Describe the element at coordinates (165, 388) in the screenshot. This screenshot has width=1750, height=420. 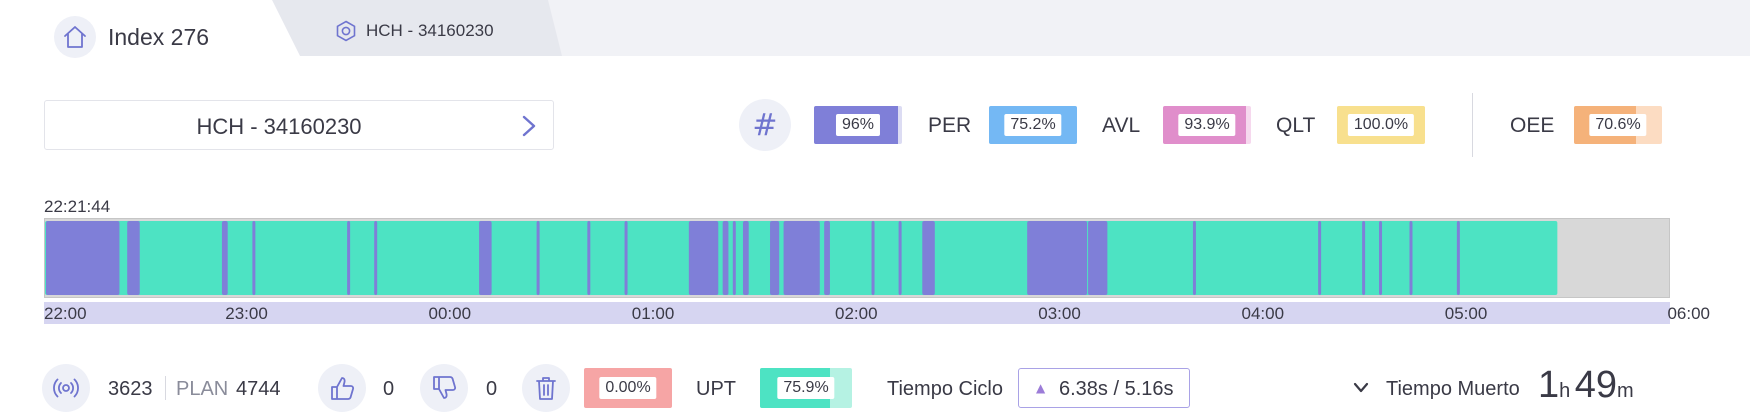
I see `plan-separator` at that location.